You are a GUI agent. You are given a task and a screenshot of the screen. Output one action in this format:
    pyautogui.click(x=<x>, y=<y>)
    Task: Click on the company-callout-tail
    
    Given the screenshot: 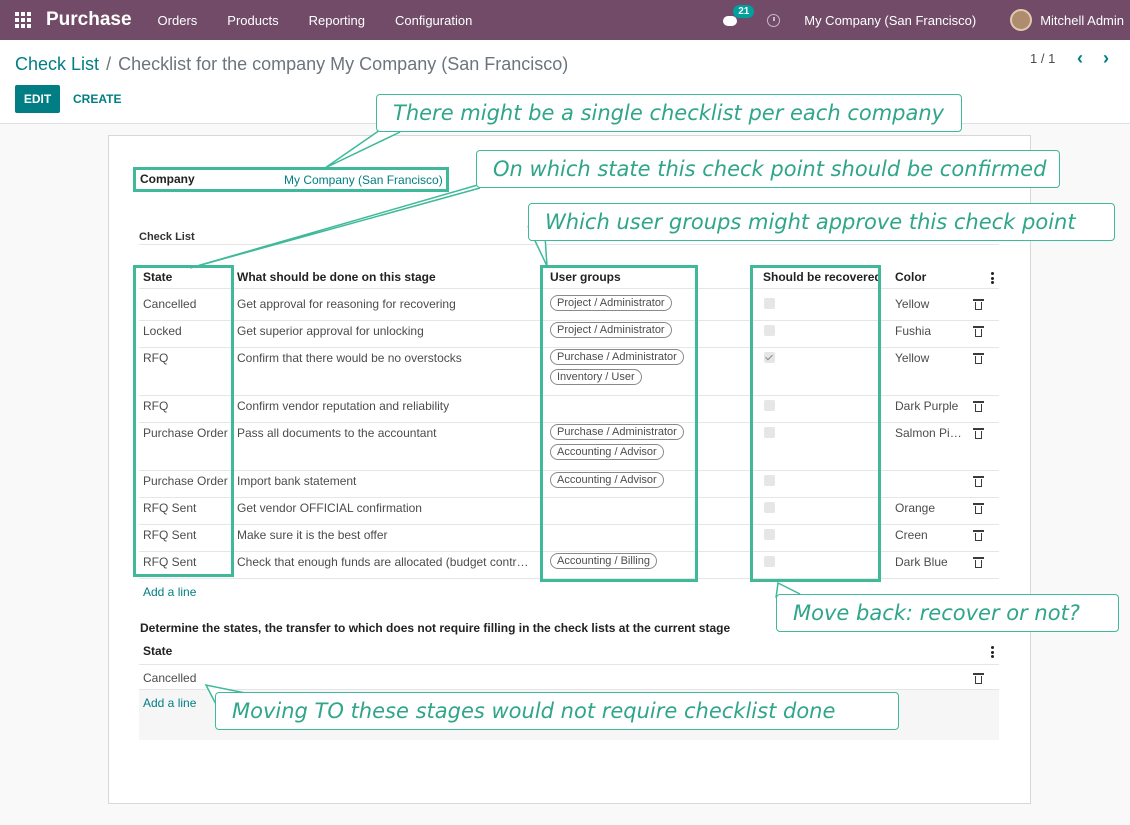 What is the action you would take?
    pyautogui.click(x=362, y=149)
    